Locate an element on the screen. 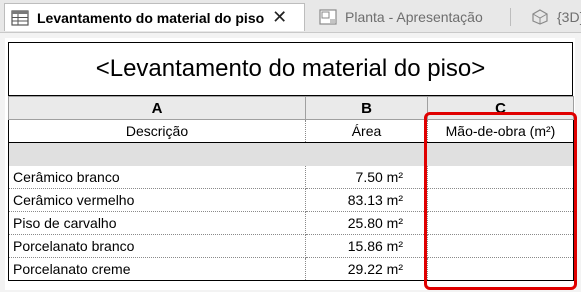  table-row: Cerâmico branco 7.50 m² is located at coordinates (291, 177).